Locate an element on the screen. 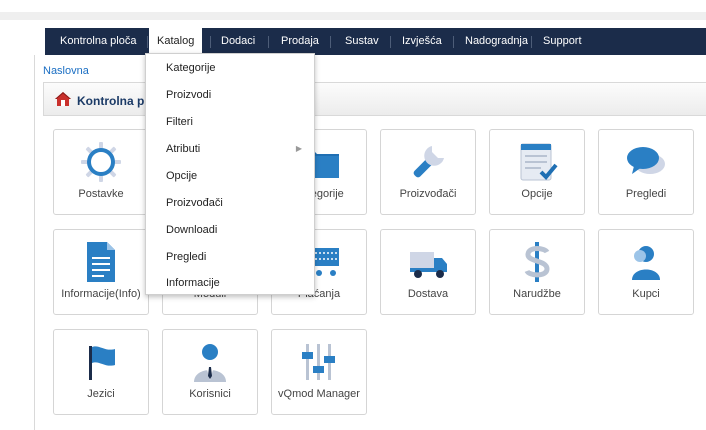 This screenshot has height=430, width=706. tile-users: Korisnici is located at coordinates (210, 372).